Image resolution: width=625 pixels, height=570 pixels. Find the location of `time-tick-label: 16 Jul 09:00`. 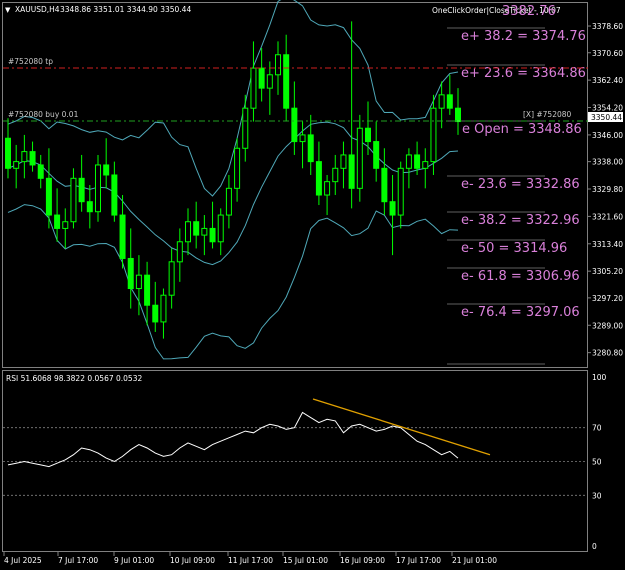

time-tick-label: 16 Jul 09:00 is located at coordinates (362, 560).